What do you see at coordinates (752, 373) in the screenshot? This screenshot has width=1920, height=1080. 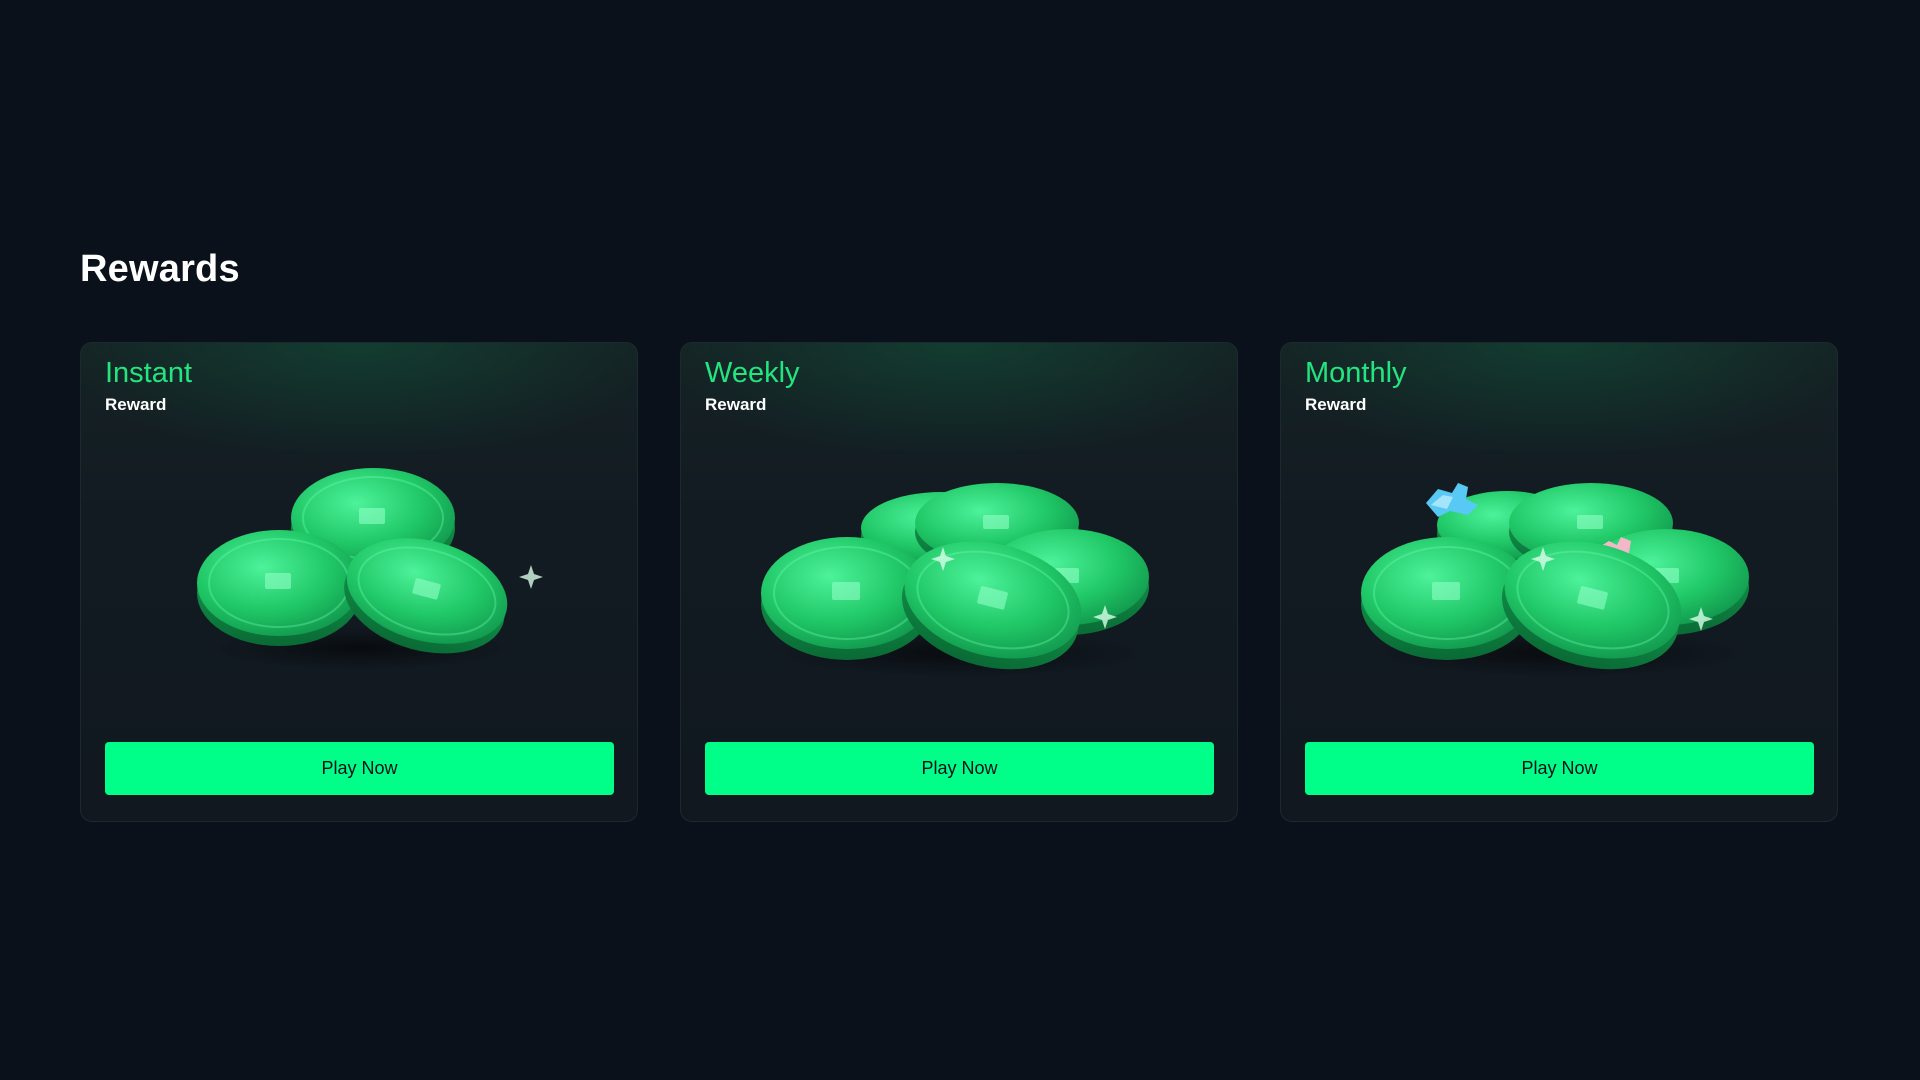 I see `card-title: Weekly` at bounding box center [752, 373].